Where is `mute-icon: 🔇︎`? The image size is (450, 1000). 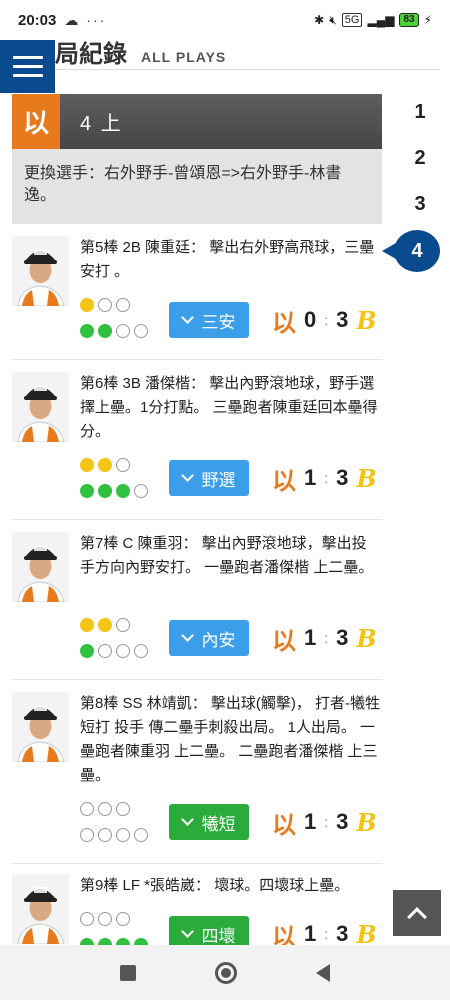 mute-icon: 🔇︎ is located at coordinates (333, 19).